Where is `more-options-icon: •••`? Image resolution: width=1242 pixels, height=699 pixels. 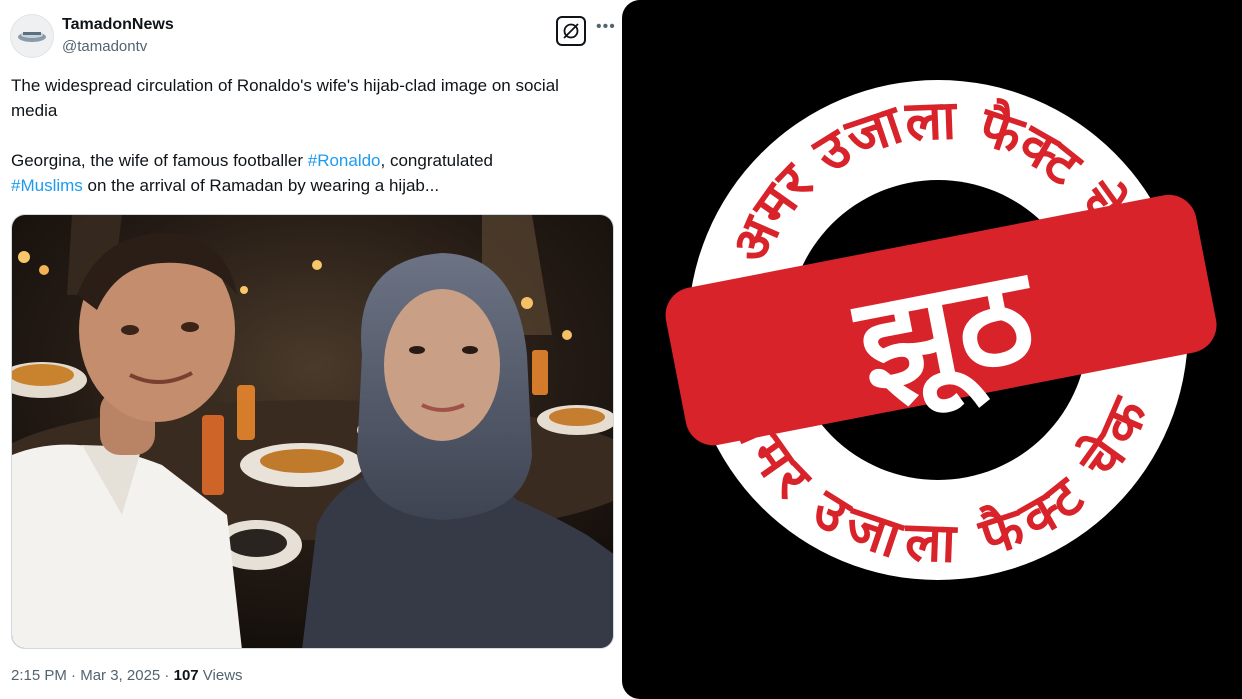 more-options-icon: ••• is located at coordinates (606, 26).